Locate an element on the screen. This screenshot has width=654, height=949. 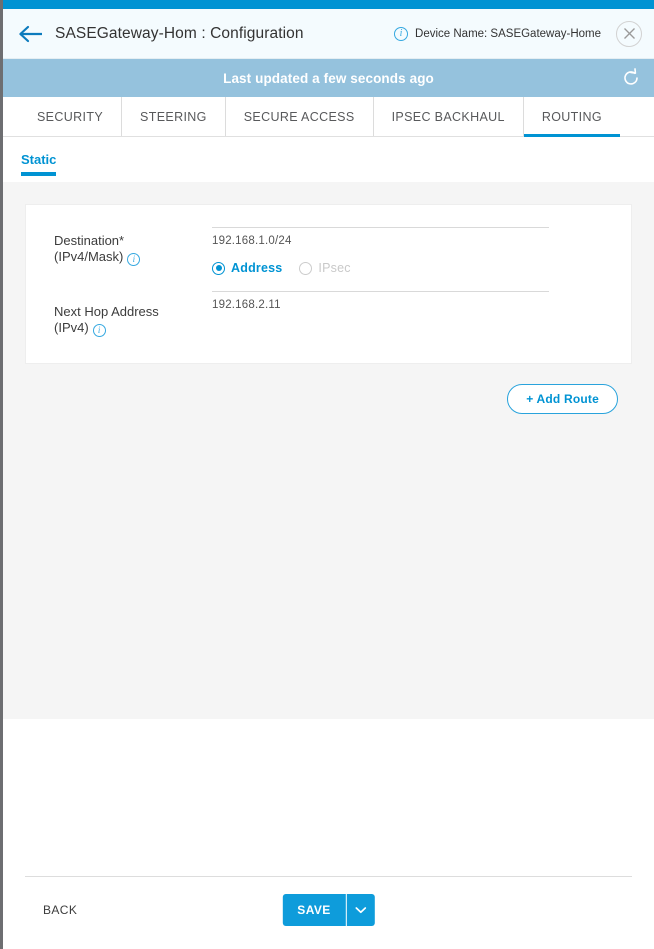
destination-info-icon: i is located at coordinates (134, 259).